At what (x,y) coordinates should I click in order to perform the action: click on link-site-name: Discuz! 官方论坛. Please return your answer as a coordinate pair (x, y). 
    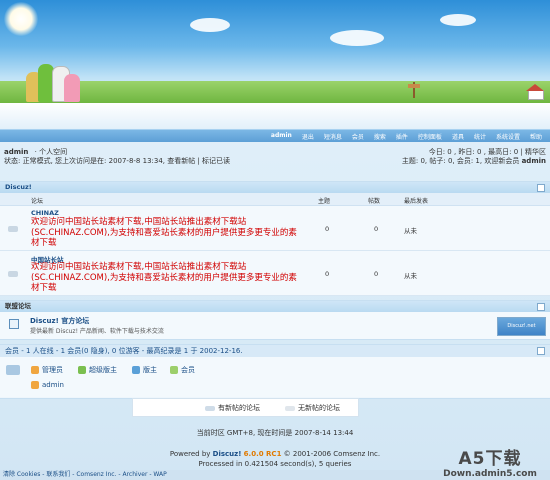
    Looking at the image, I should click on (59, 321).